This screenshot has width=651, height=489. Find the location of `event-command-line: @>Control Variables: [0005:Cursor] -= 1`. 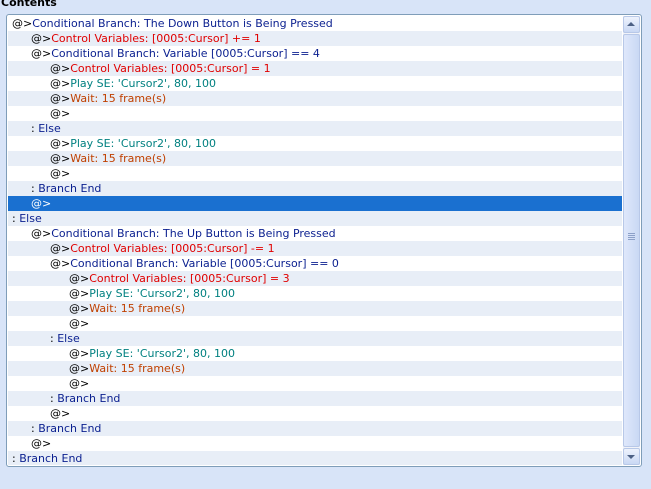

event-command-line: @>Control Variables: [0005:Cursor] -= 1 is located at coordinates (315, 248).